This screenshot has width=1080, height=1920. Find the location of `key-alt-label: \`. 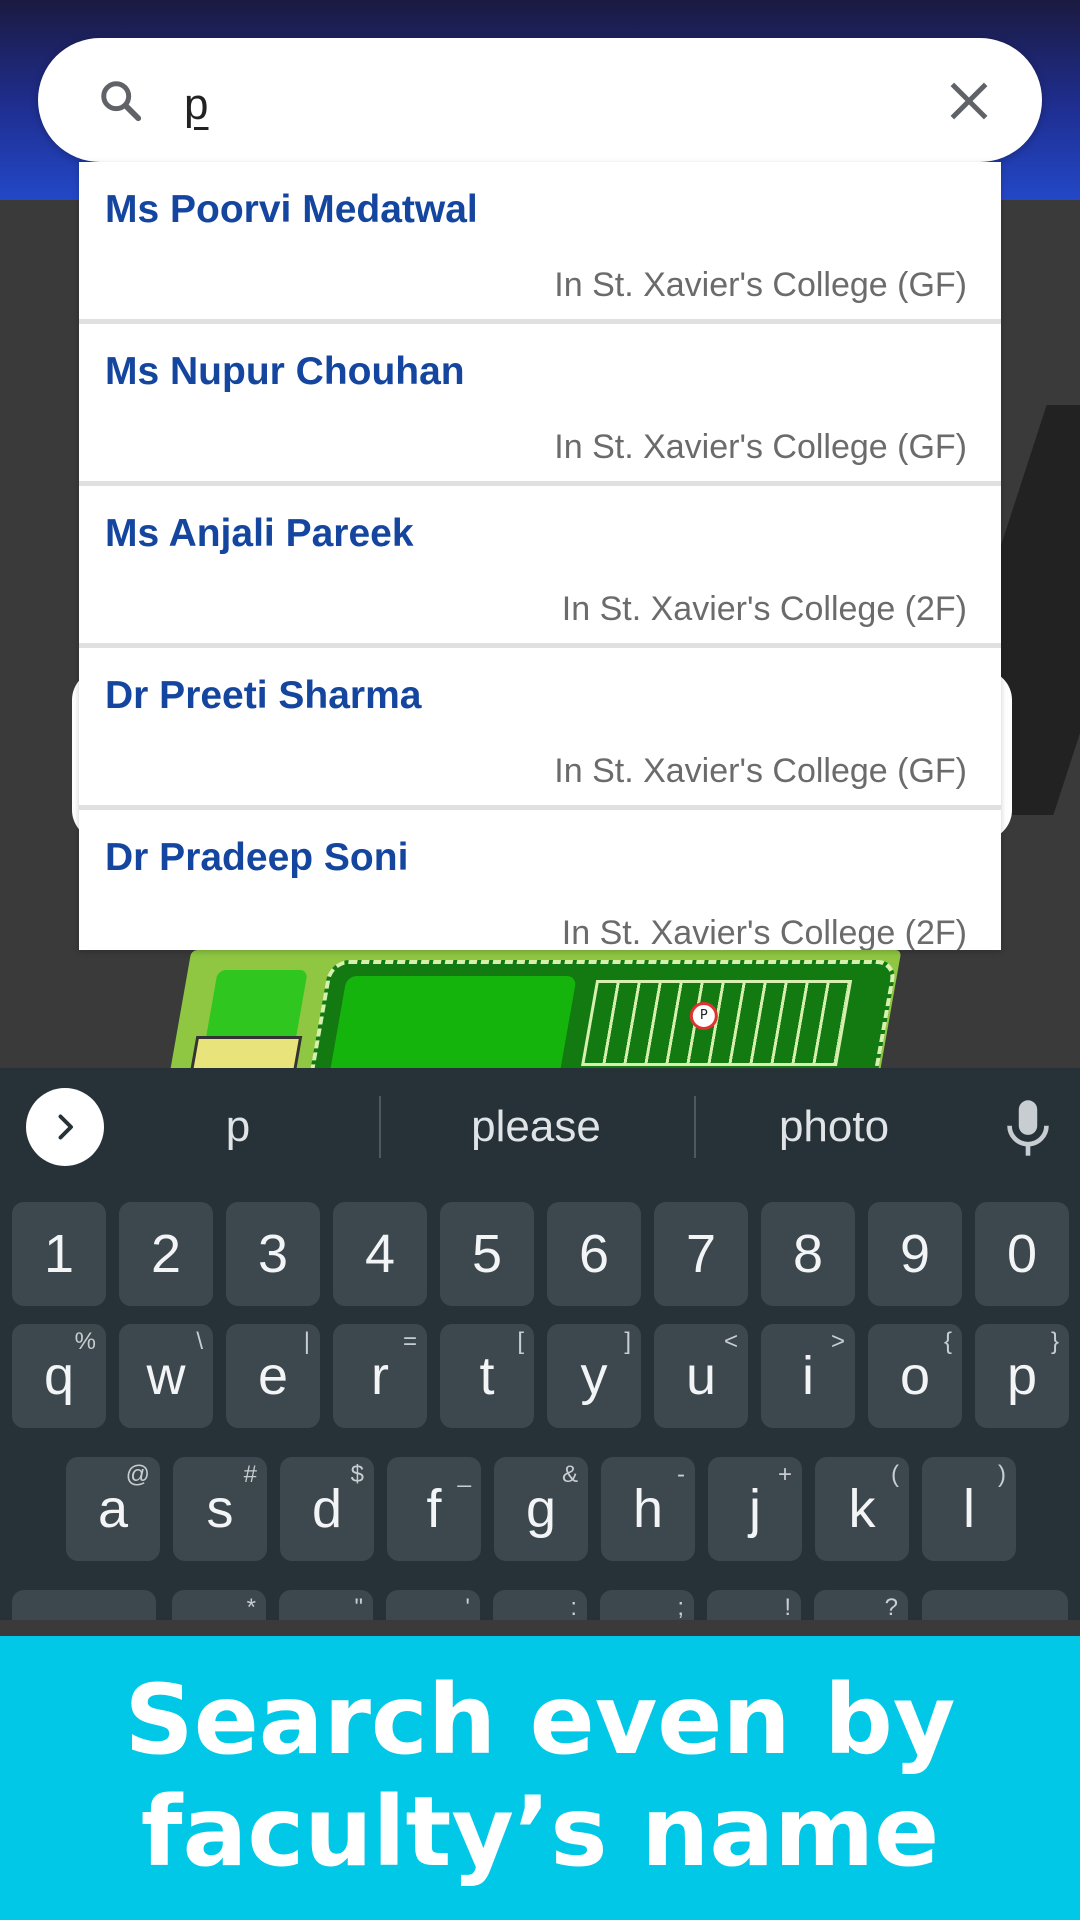

key-alt-label: \ is located at coordinates (199, 1341).